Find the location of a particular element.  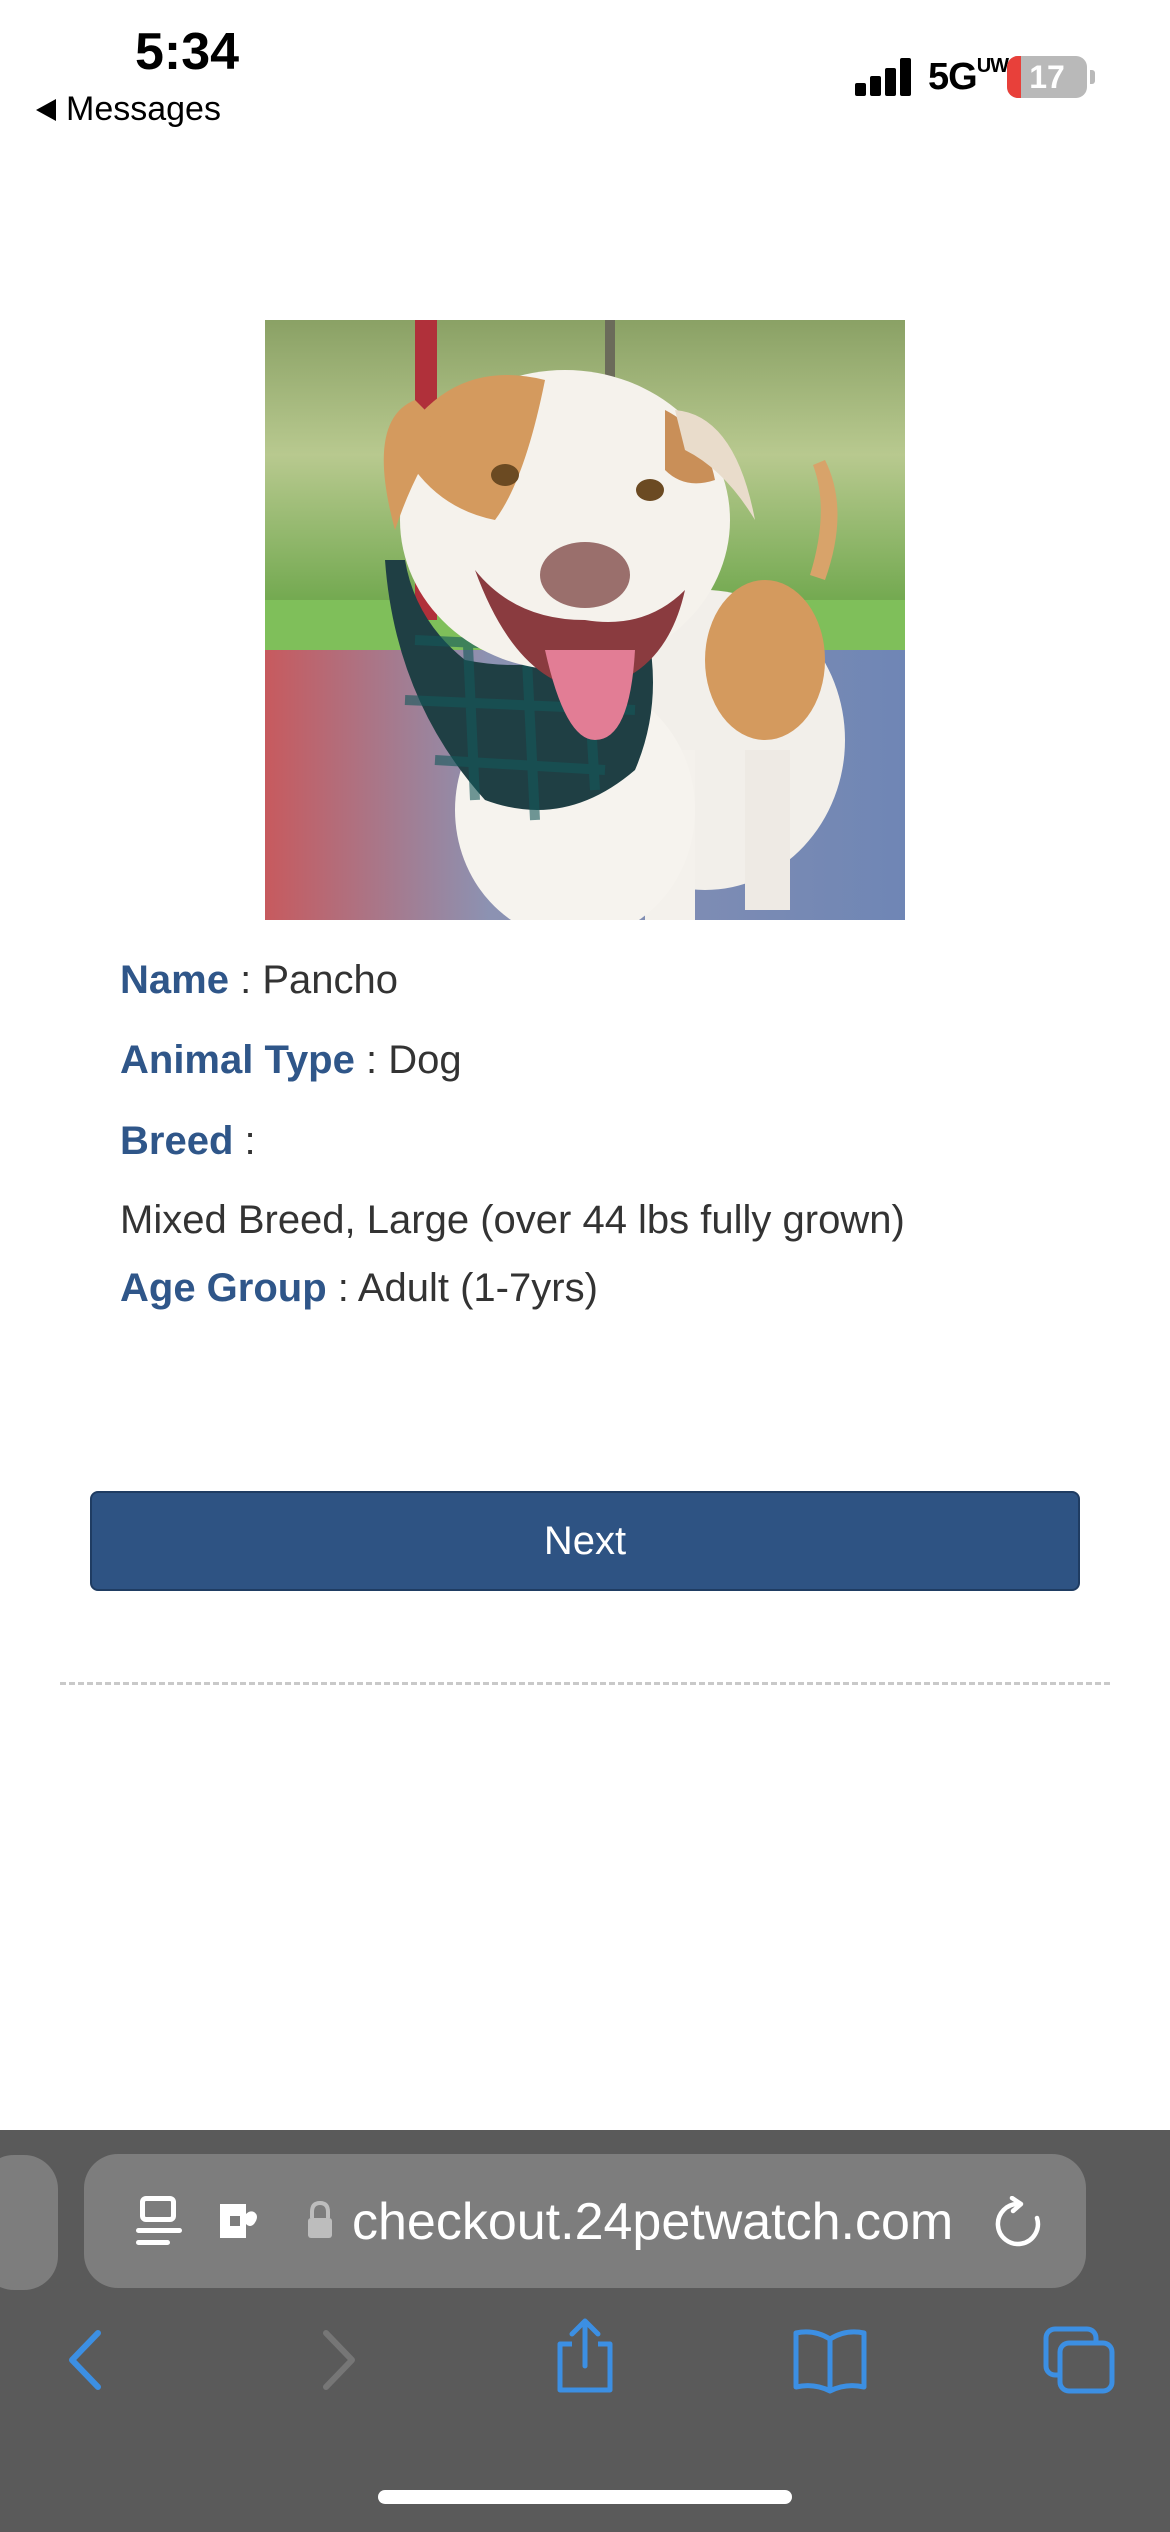

status-bar: 5:34 Messages 5GUW 17 is located at coordinates (585, 75).